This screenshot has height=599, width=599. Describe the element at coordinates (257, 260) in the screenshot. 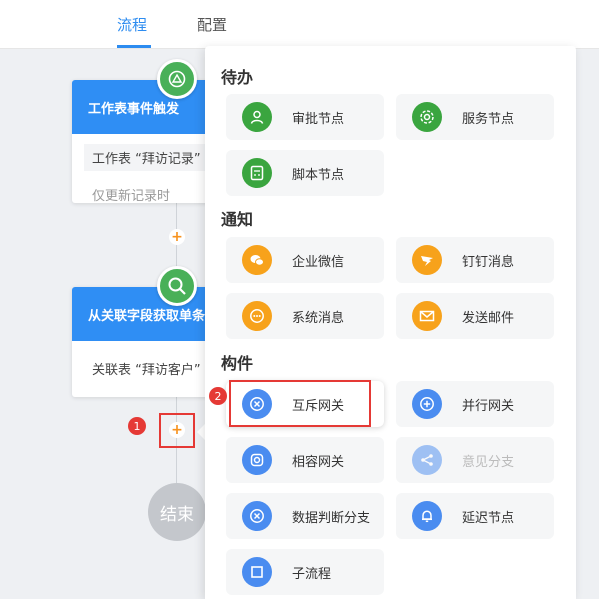

I see `wechat-icon` at that location.